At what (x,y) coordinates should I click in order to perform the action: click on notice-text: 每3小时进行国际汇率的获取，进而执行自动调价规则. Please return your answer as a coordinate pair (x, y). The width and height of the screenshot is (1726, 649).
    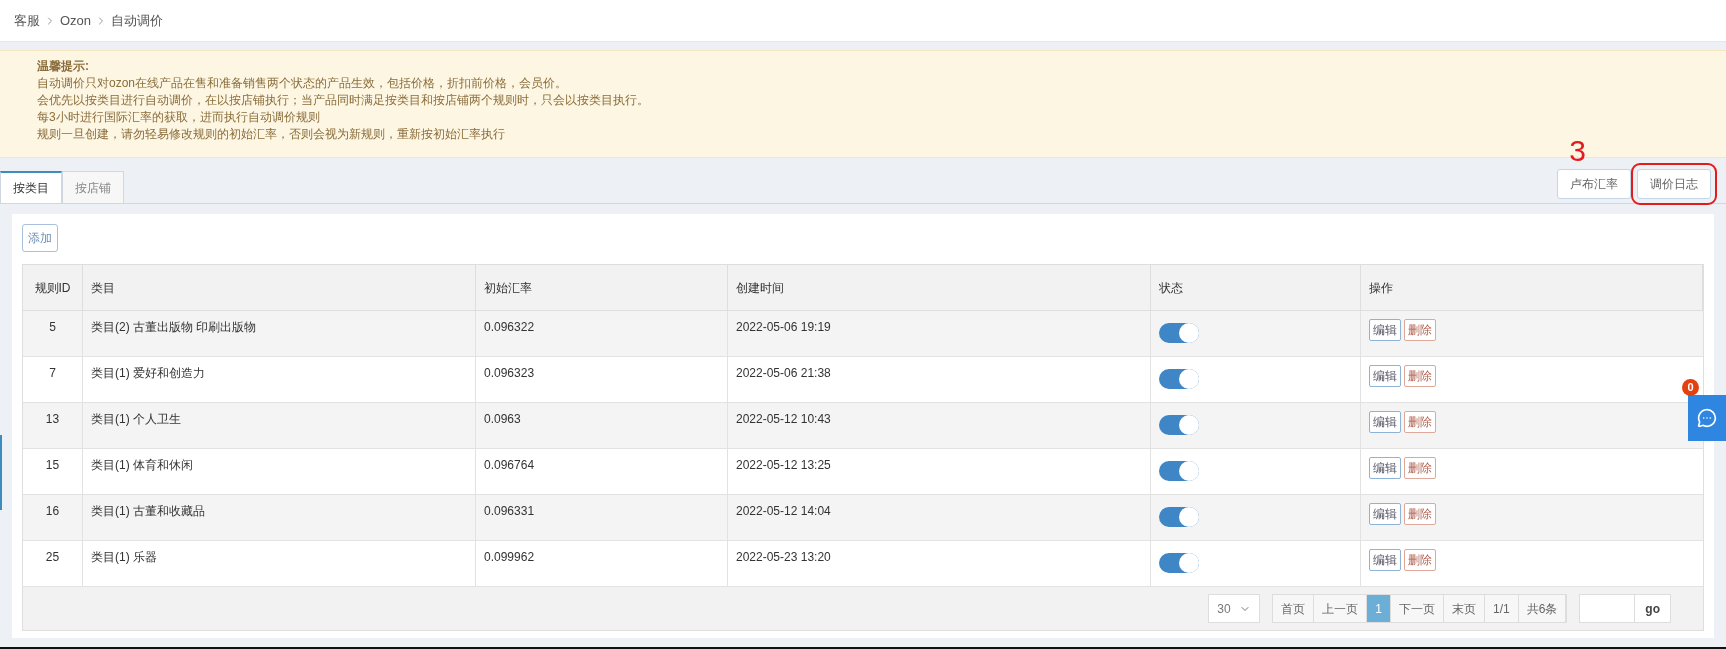
    Looking at the image, I should click on (179, 117).